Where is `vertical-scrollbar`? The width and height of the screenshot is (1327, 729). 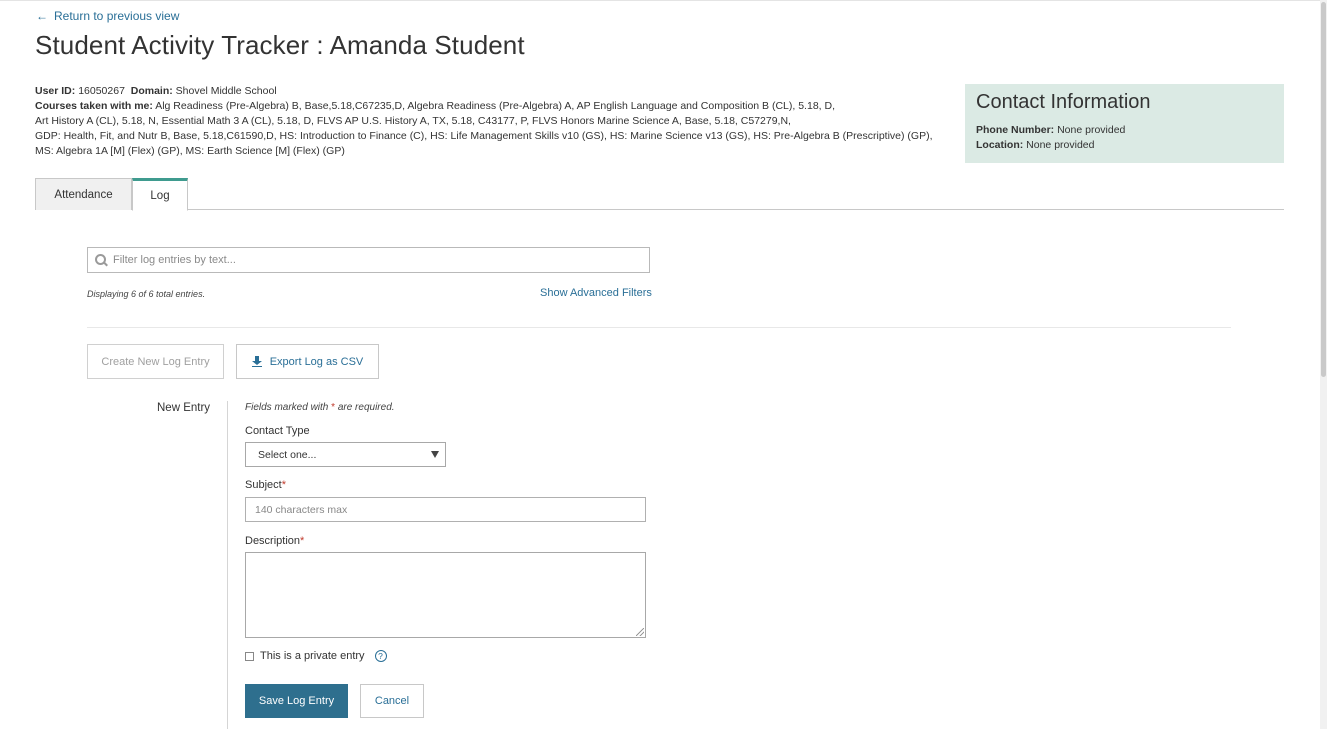
vertical-scrollbar is located at coordinates (1323, 364).